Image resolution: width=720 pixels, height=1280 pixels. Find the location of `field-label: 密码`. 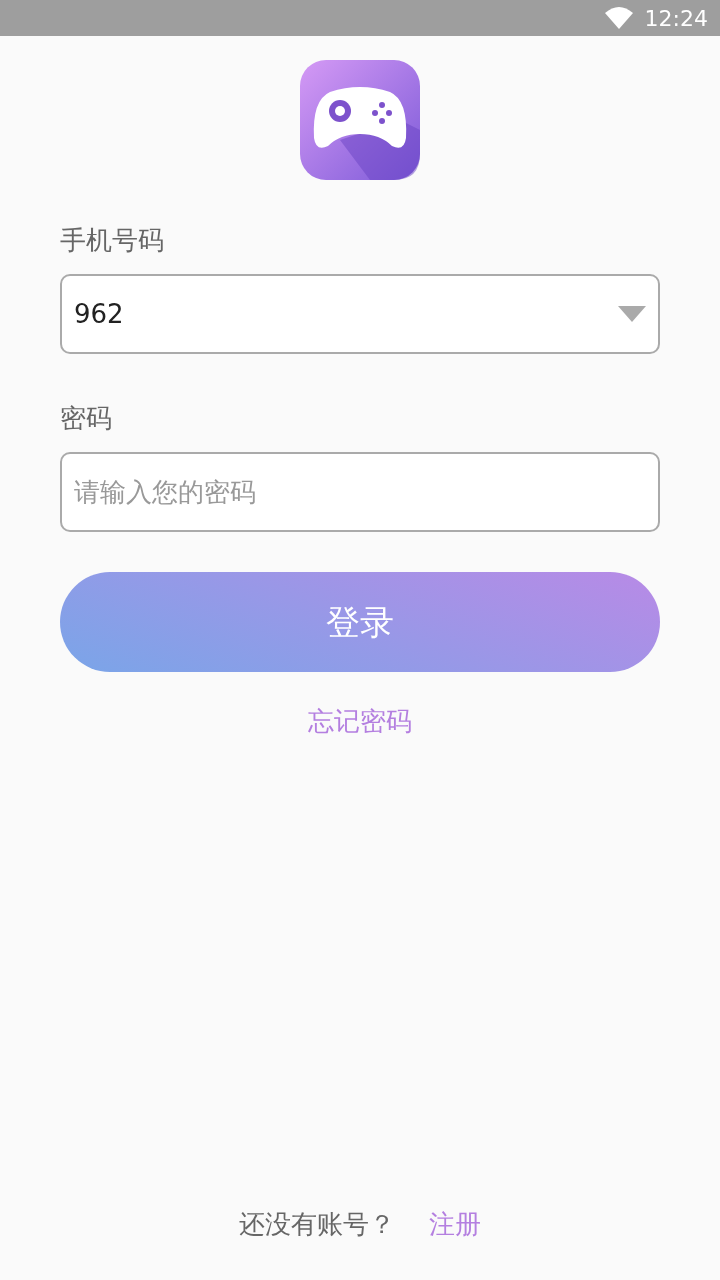

field-label: 密码 is located at coordinates (86, 418).